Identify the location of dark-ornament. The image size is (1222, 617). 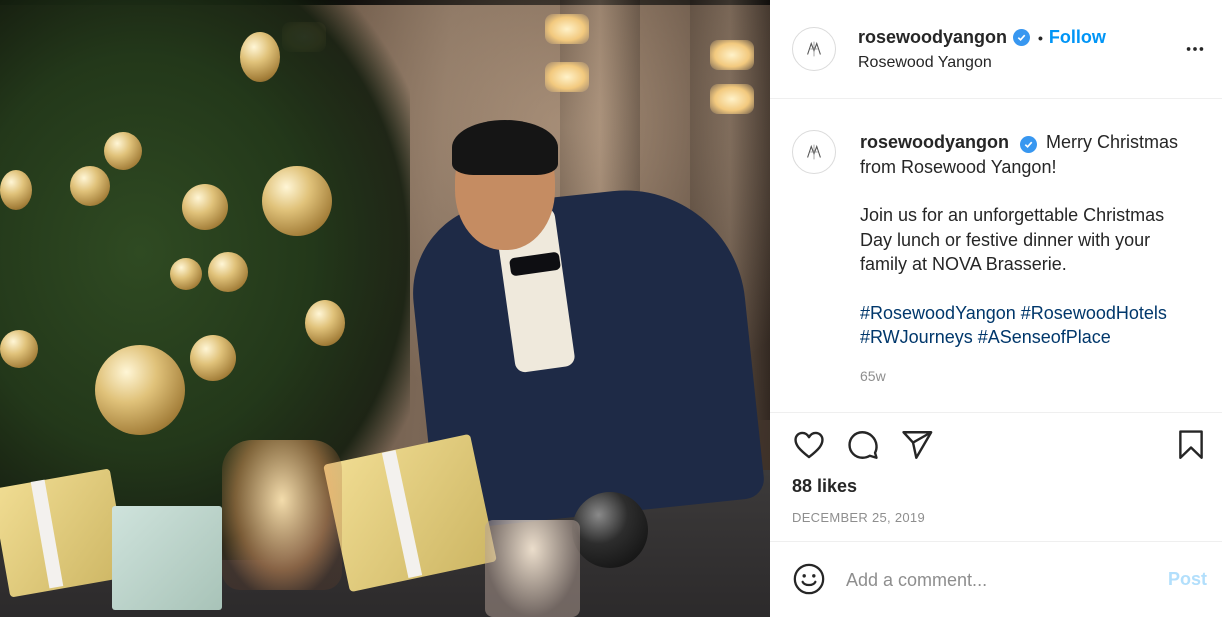
(610, 530).